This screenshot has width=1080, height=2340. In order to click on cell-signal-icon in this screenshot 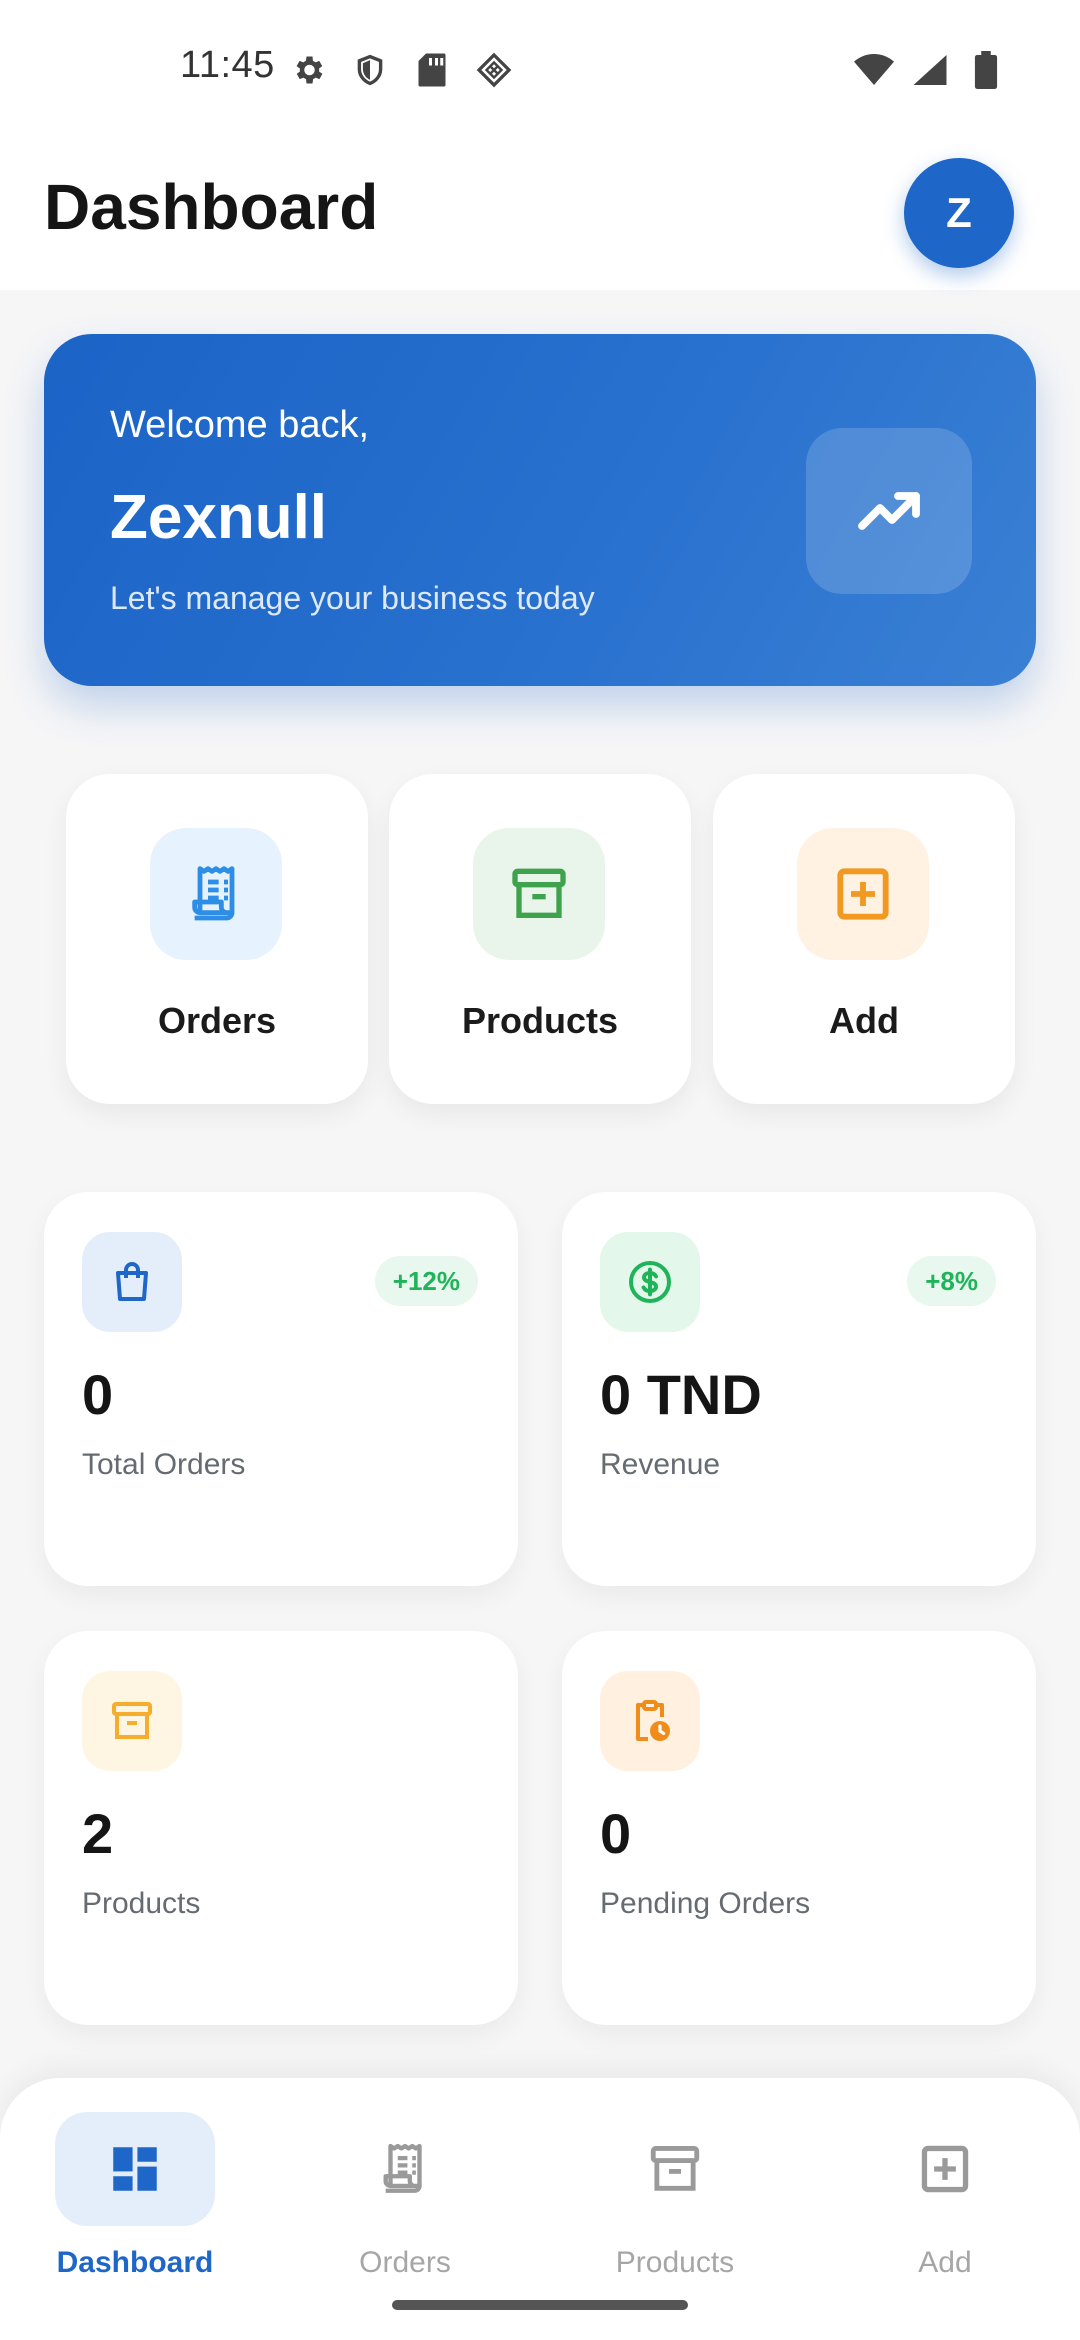, I will do `click(930, 70)`.